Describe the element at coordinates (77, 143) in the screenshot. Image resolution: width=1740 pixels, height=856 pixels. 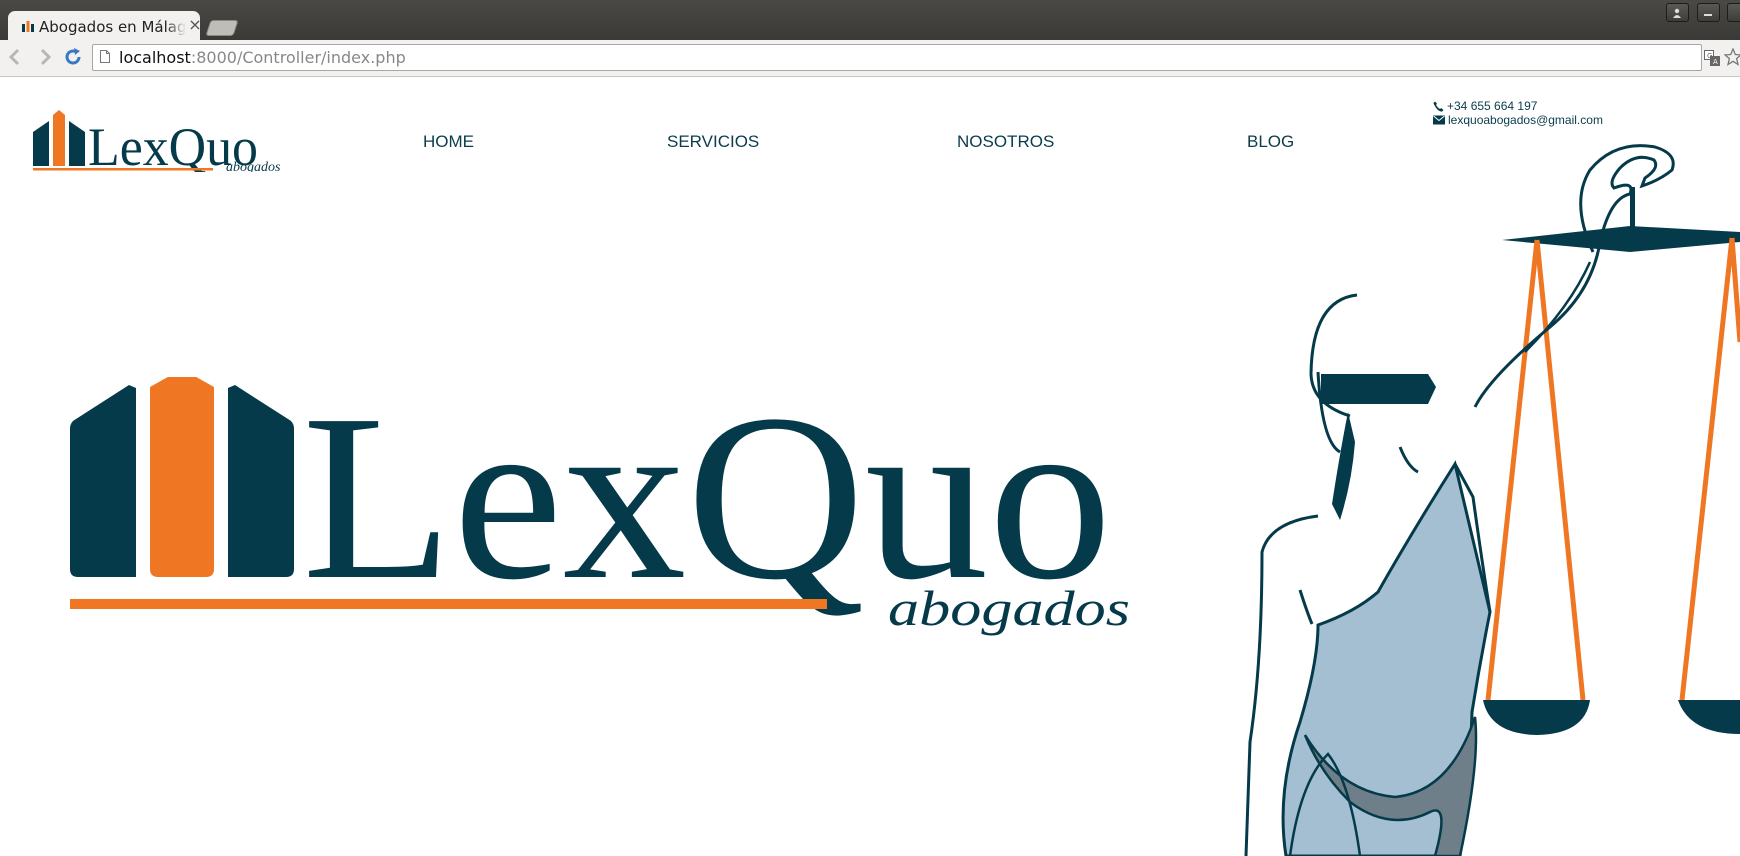
I see `logo-pillar-right` at that location.